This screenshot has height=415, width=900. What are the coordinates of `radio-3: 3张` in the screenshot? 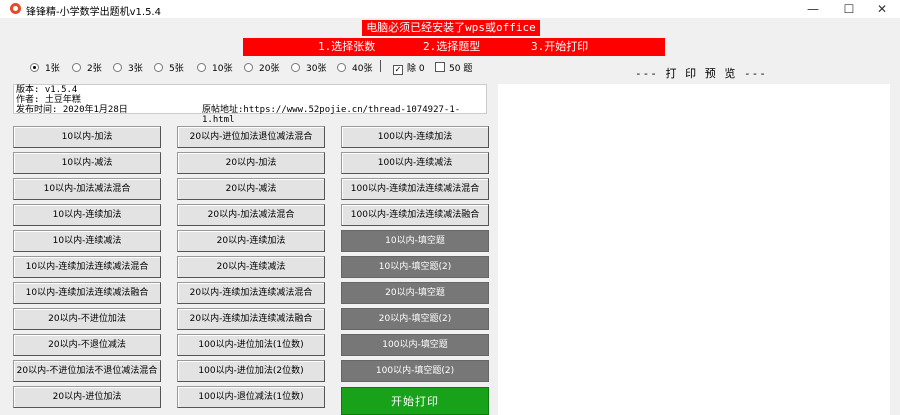 It's located at (128, 67).